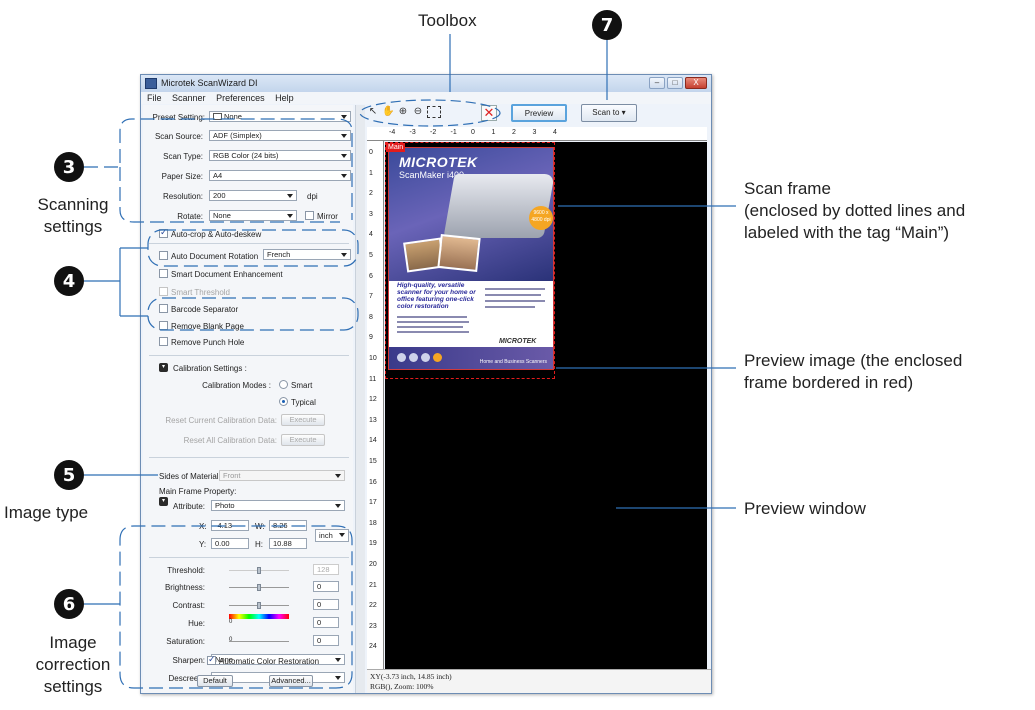  Describe the element at coordinates (396, 147) in the screenshot. I see `scan-frame-tag: Main` at that location.